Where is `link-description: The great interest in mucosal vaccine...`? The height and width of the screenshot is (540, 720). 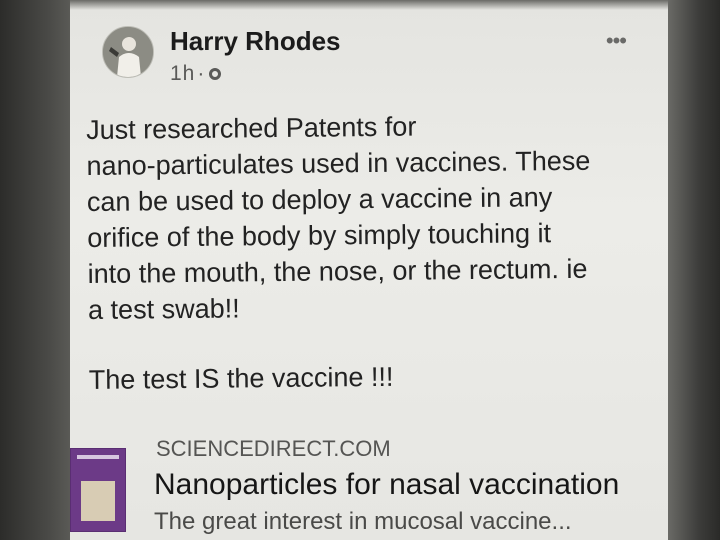 link-description: The great interest in mucosal vaccine... is located at coordinates (363, 521).